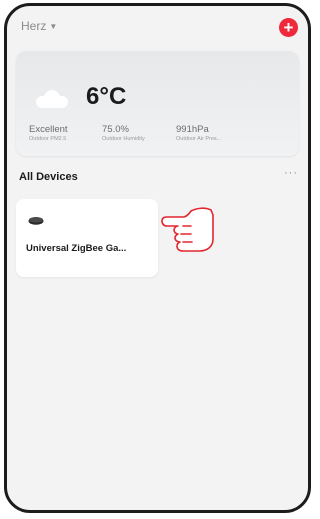 The image size is (320, 519). I want to click on stat-pm25: Excellent Outdoor PM2.5, so click(48, 133).